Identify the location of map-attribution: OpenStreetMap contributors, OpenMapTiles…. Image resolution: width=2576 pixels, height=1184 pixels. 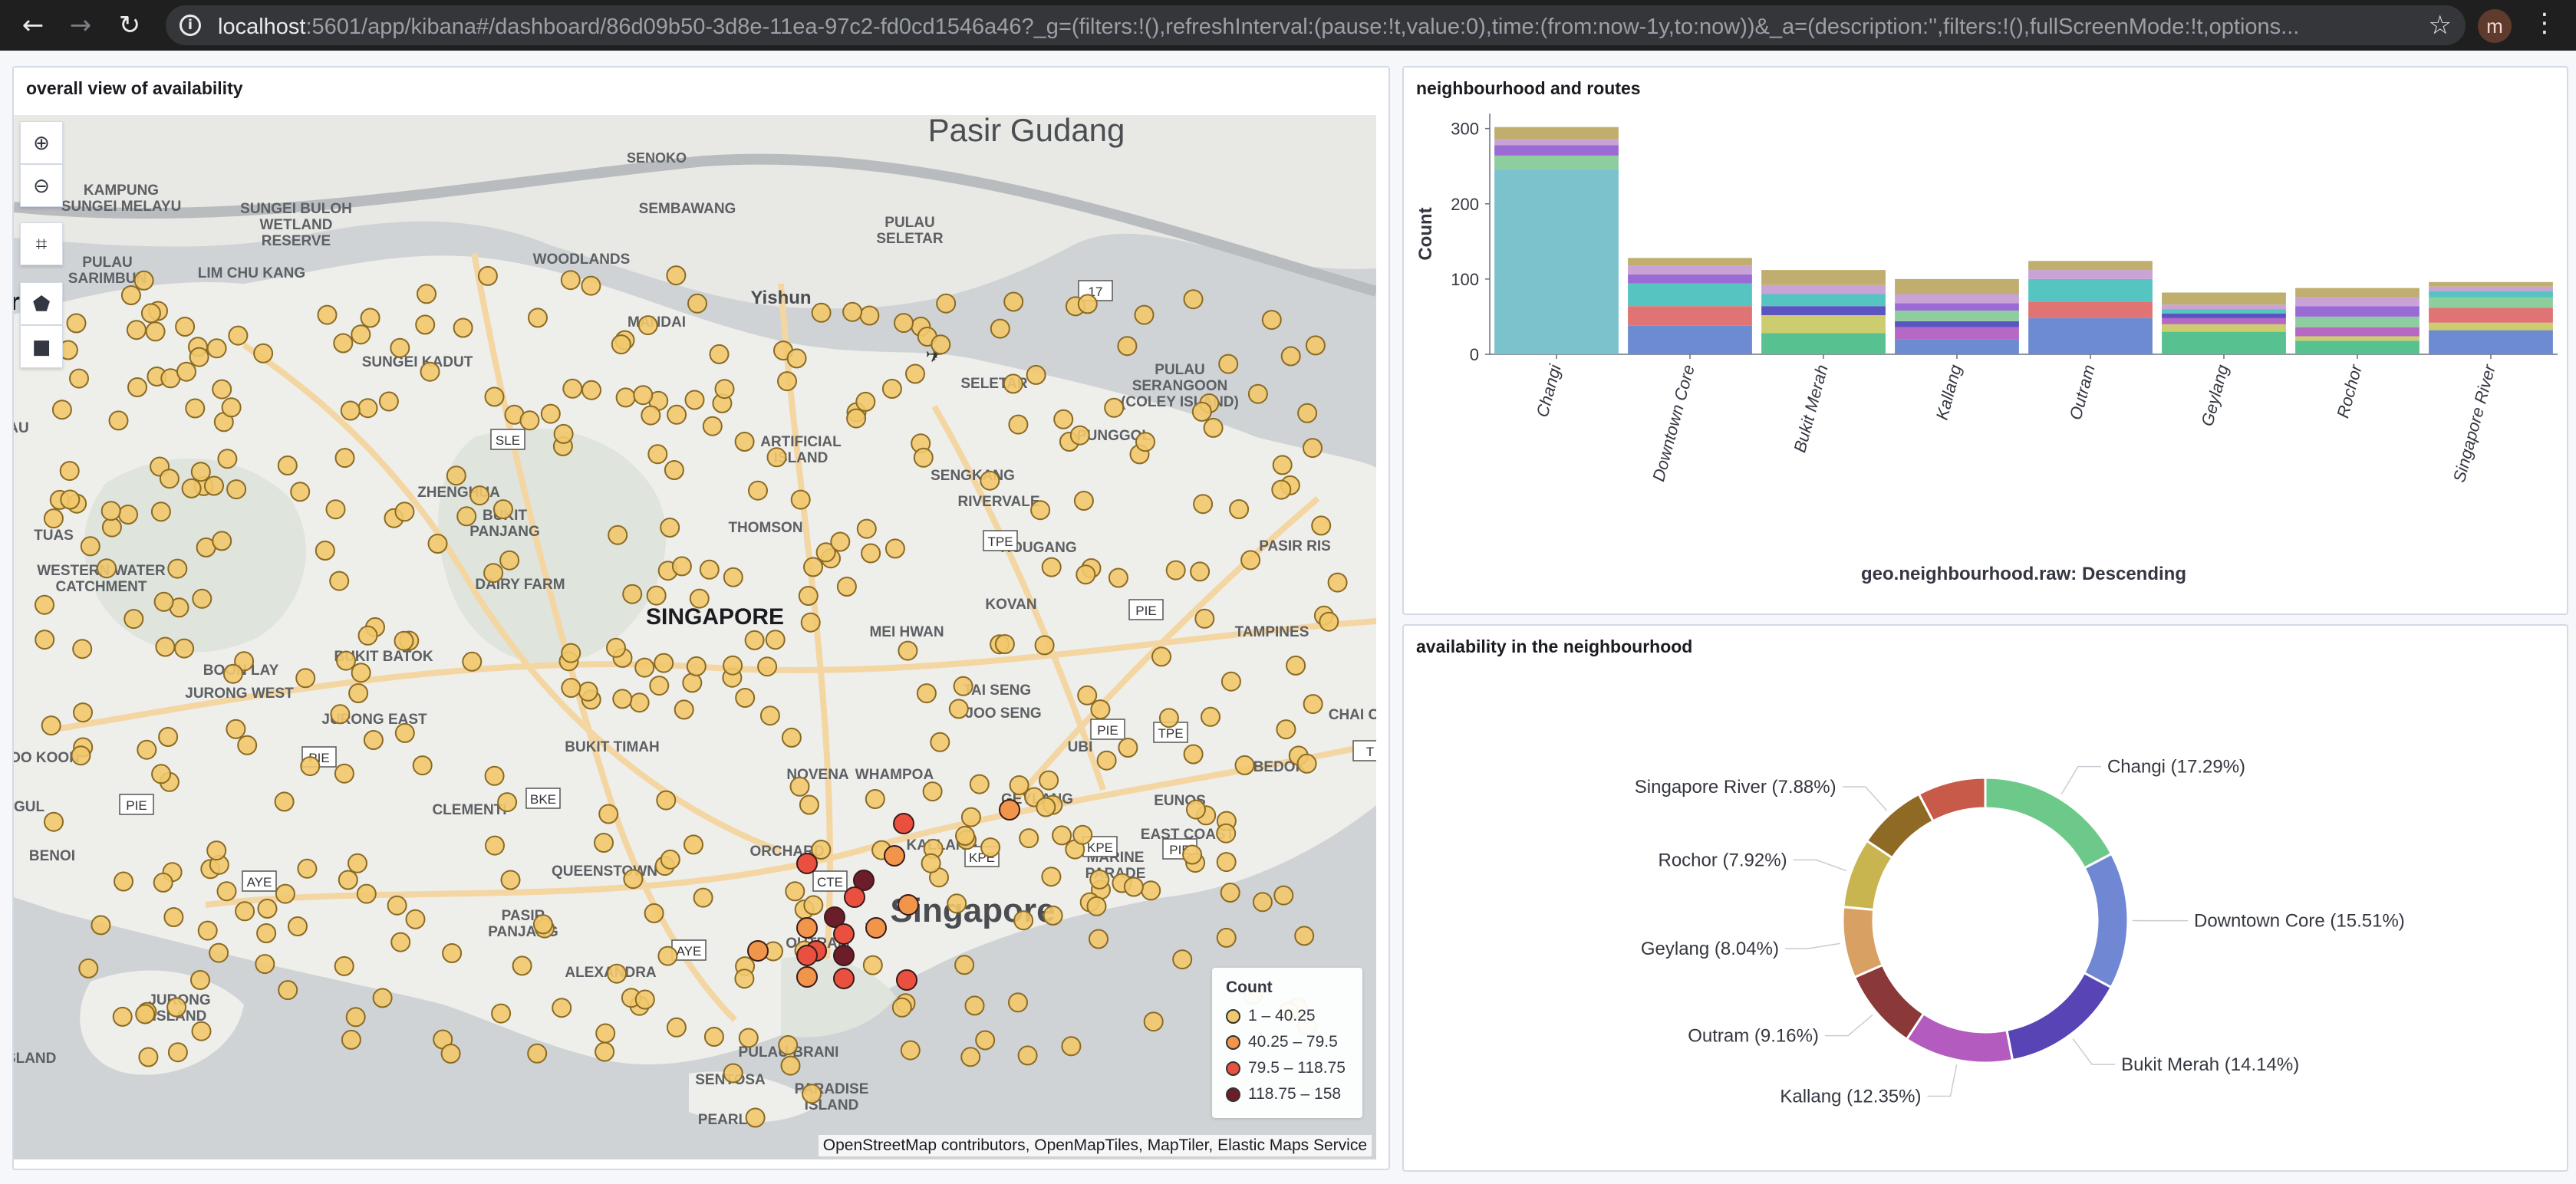
(1095, 1145).